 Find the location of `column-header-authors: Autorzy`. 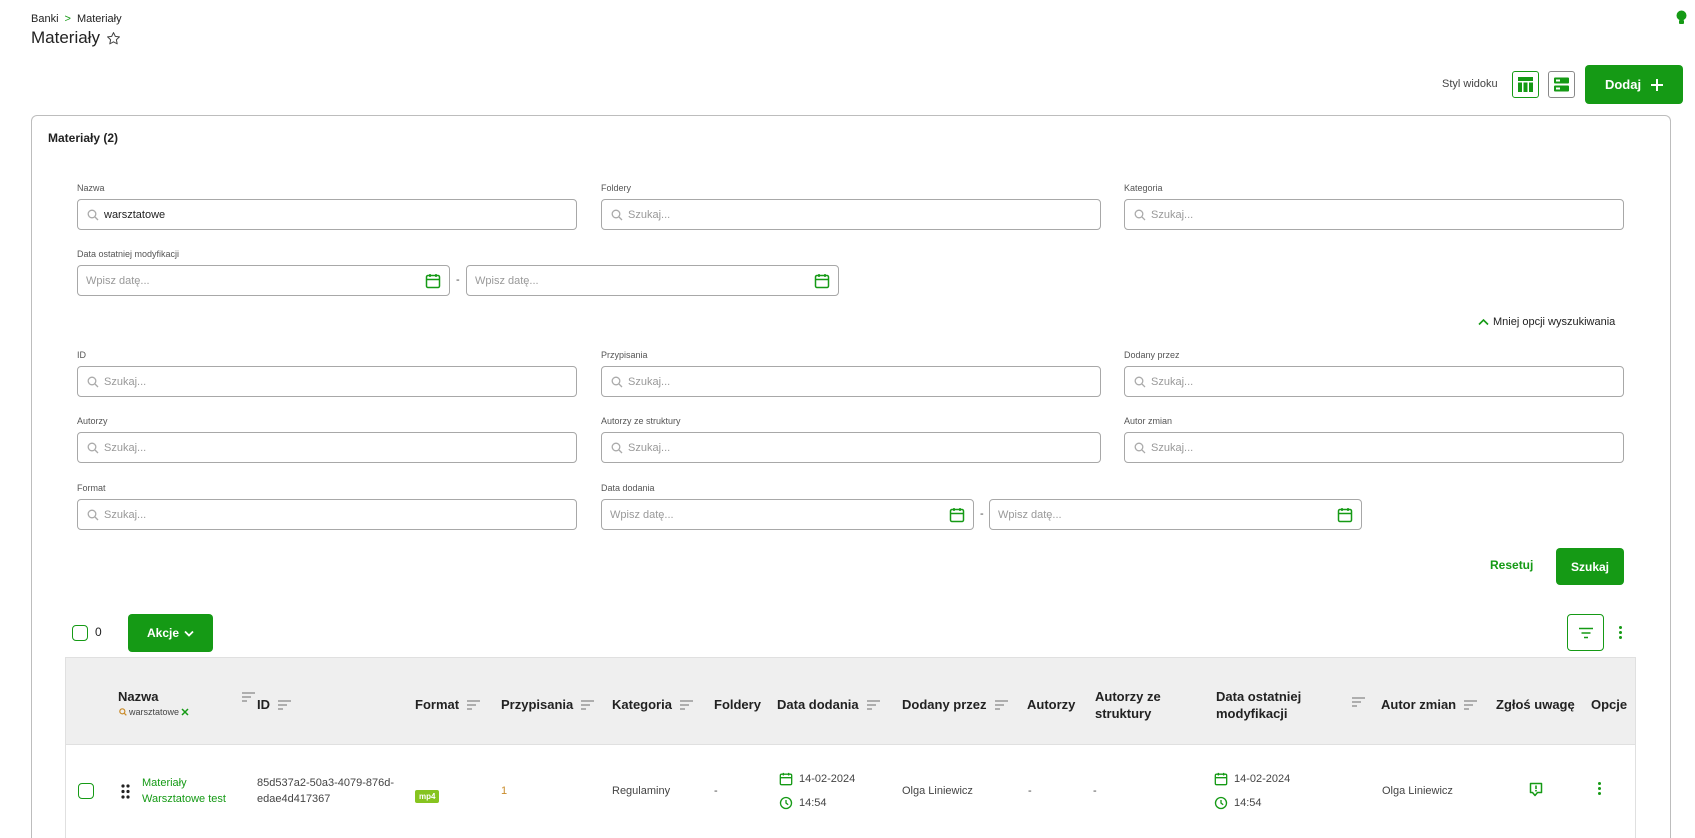

column-header-authors: Autorzy is located at coordinates (1051, 704).